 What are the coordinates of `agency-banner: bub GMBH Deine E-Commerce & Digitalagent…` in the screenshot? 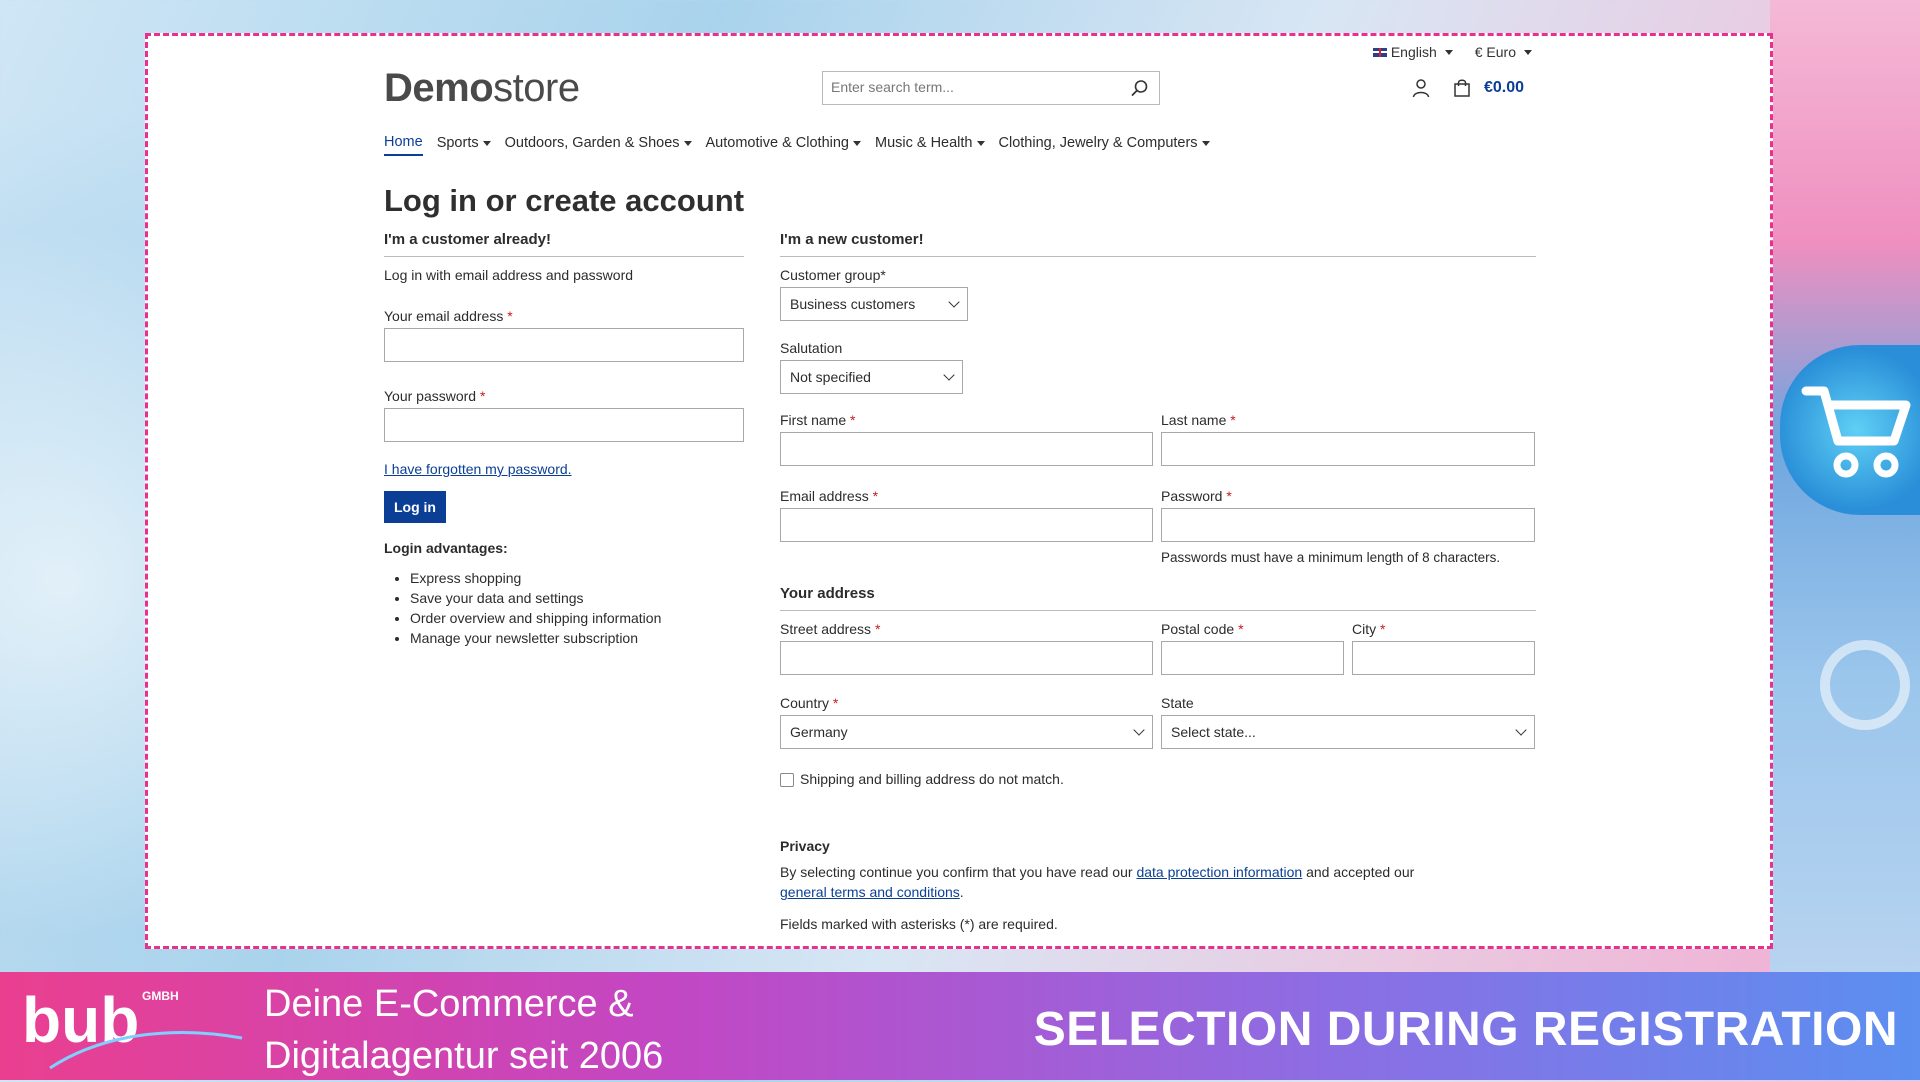 It's located at (960, 1026).